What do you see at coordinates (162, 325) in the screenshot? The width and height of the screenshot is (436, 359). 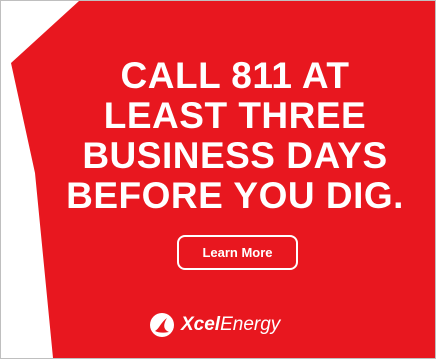 I see `xcel-swoosh-icon` at bounding box center [162, 325].